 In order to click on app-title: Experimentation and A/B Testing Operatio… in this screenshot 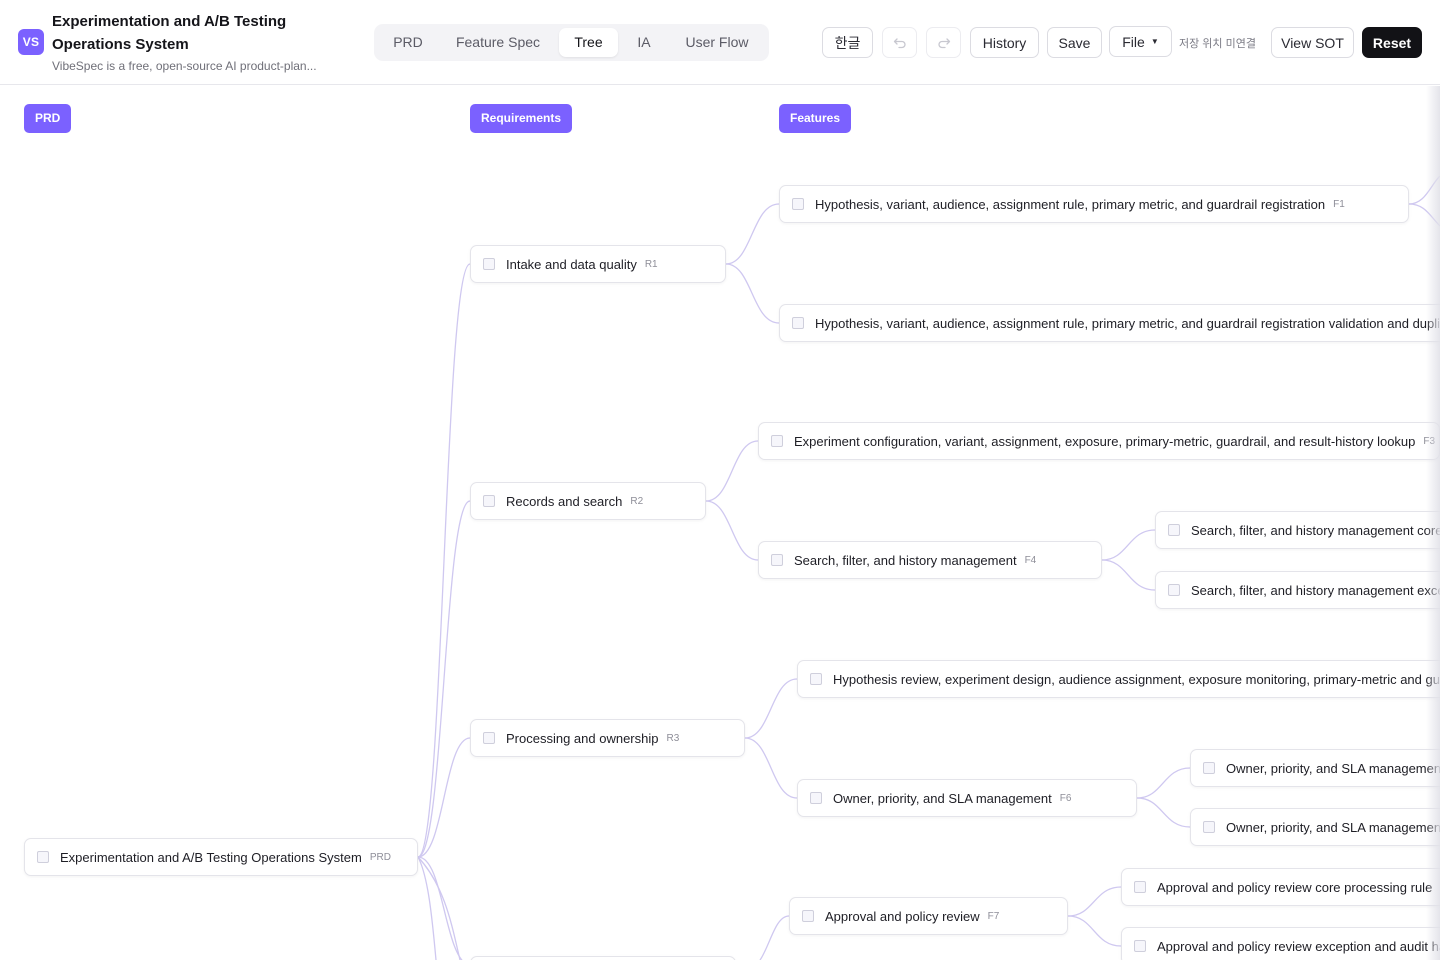, I will do `click(169, 33)`.